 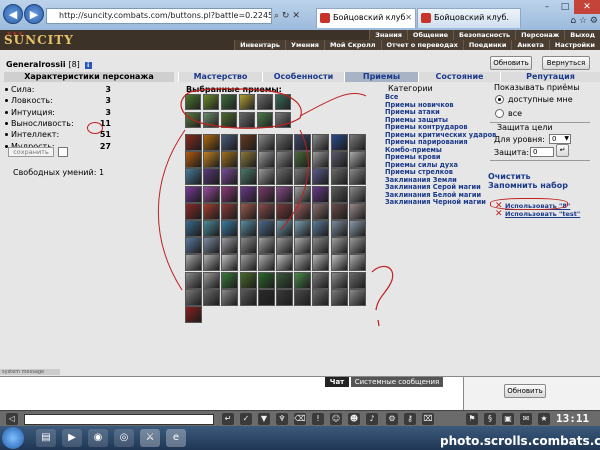 I want to click on media-player-icon: ▶, so click(x=72, y=438).